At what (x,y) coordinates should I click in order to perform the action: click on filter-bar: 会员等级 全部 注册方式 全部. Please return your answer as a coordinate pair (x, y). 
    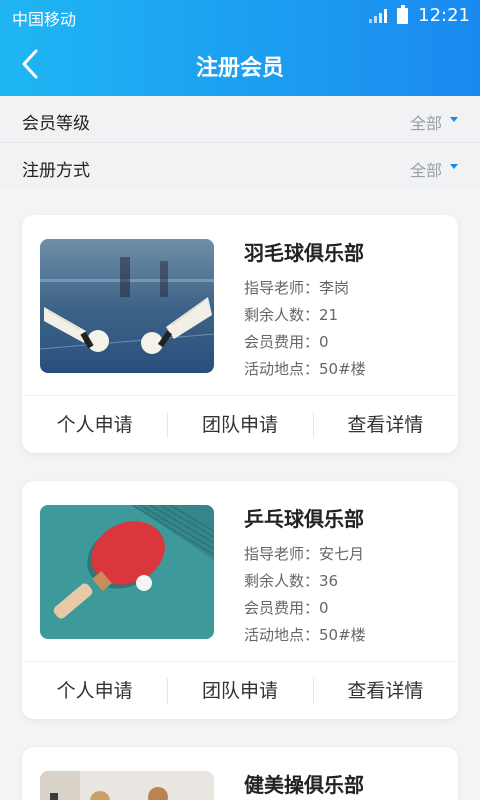
    Looking at the image, I should click on (240, 142).